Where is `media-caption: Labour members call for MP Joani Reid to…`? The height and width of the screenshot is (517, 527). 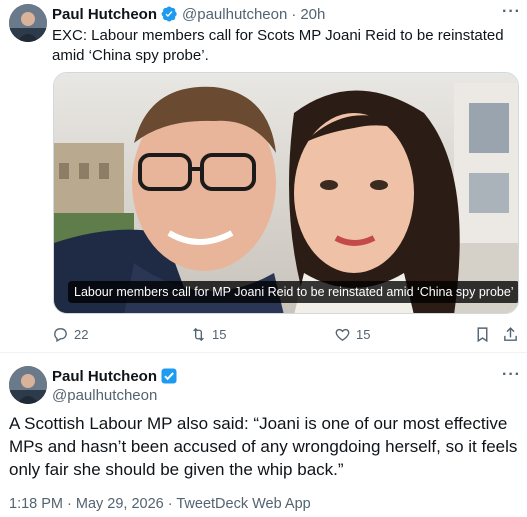
media-caption: Labour members call for MP Joani Reid to… is located at coordinates (293, 292).